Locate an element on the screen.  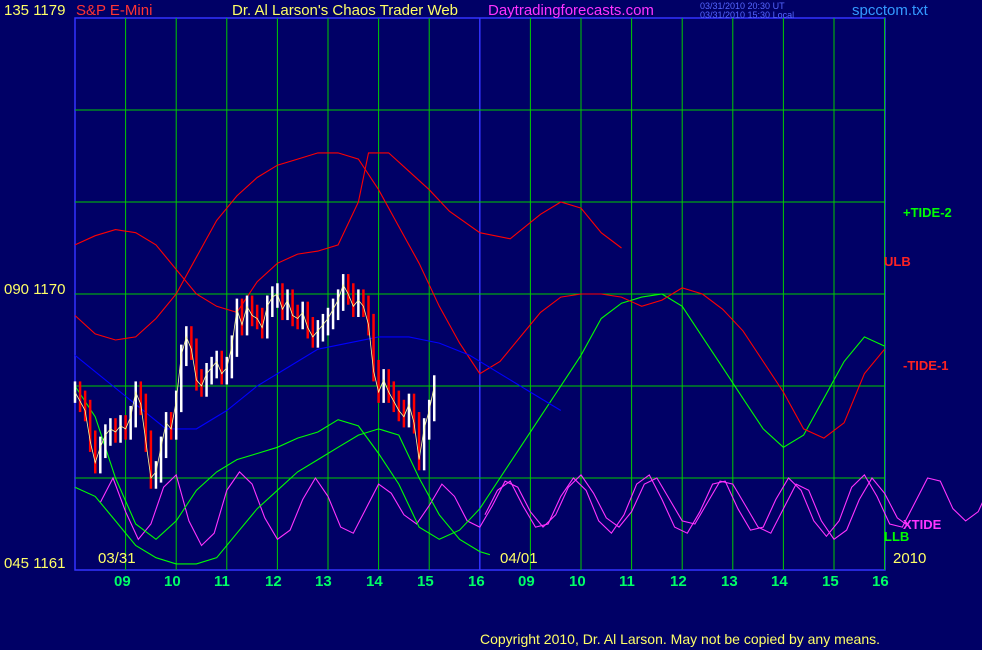
series-label-llb: LLB is located at coordinates (897, 536).